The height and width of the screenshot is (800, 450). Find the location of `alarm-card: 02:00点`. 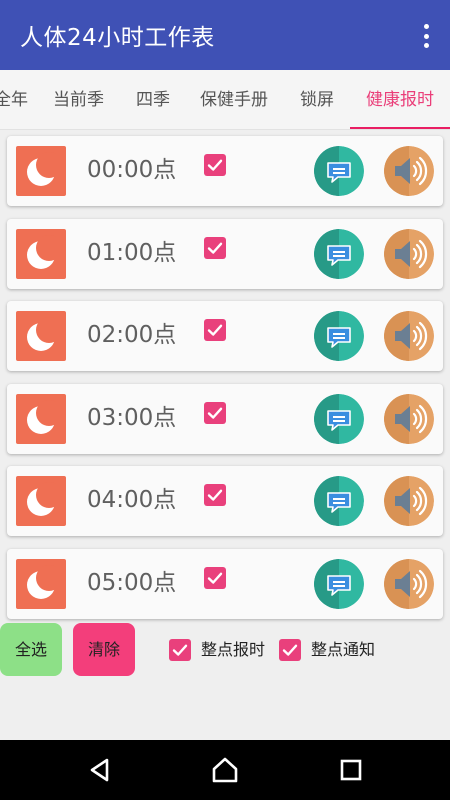

alarm-card: 02:00点 is located at coordinates (225, 336).